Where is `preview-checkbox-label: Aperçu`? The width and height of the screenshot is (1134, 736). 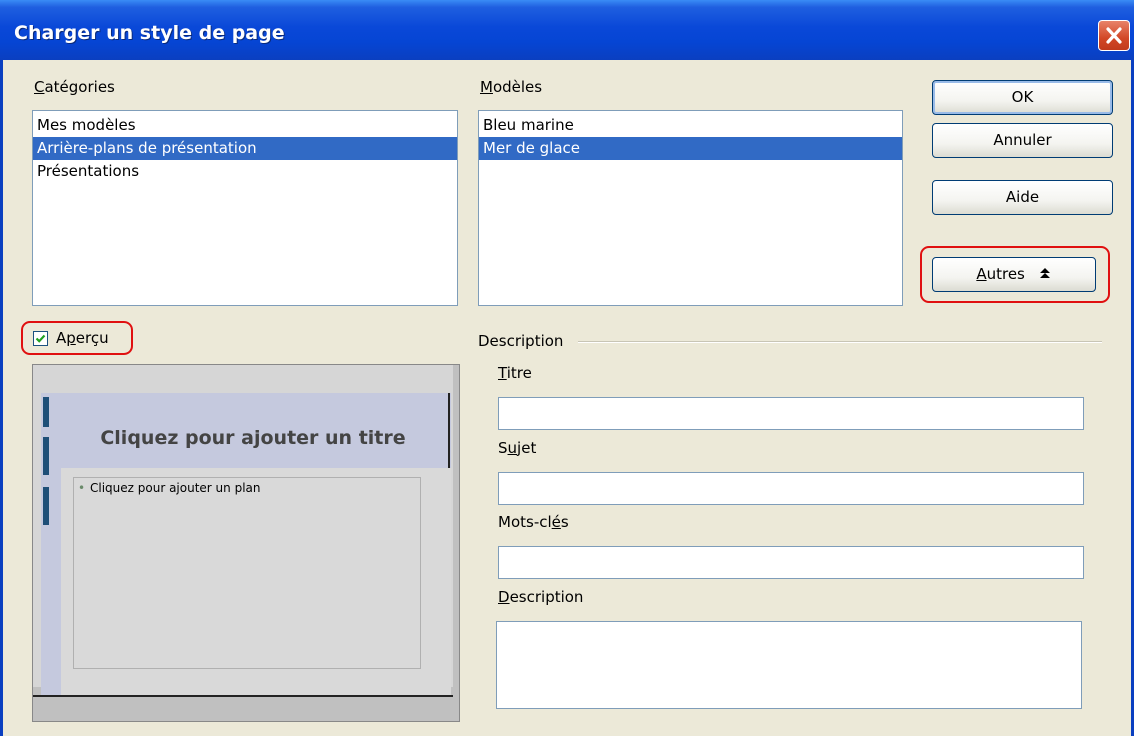 preview-checkbox-label: Aperçu is located at coordinates (82, 338).